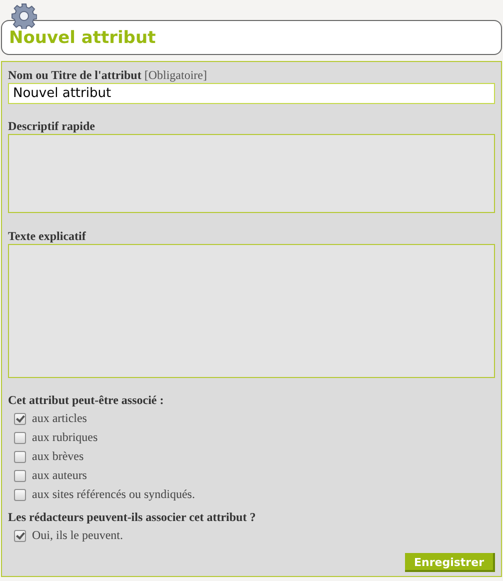 This screenshot has height=581, width=503. Describe the element at coordinates (251, 93) in the screenshot. I see `name-field: Nouvel attribut` at that location.